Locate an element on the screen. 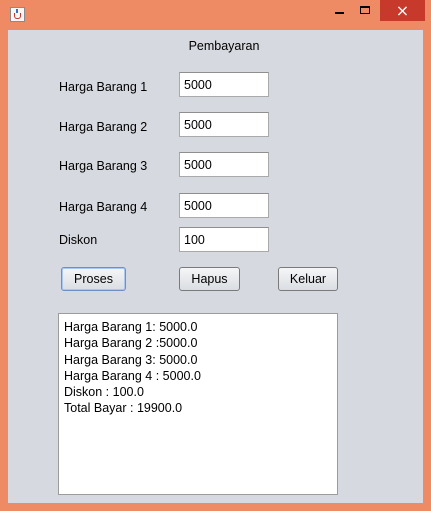  harga-barang-4-input is located at coordinates (224, 205).